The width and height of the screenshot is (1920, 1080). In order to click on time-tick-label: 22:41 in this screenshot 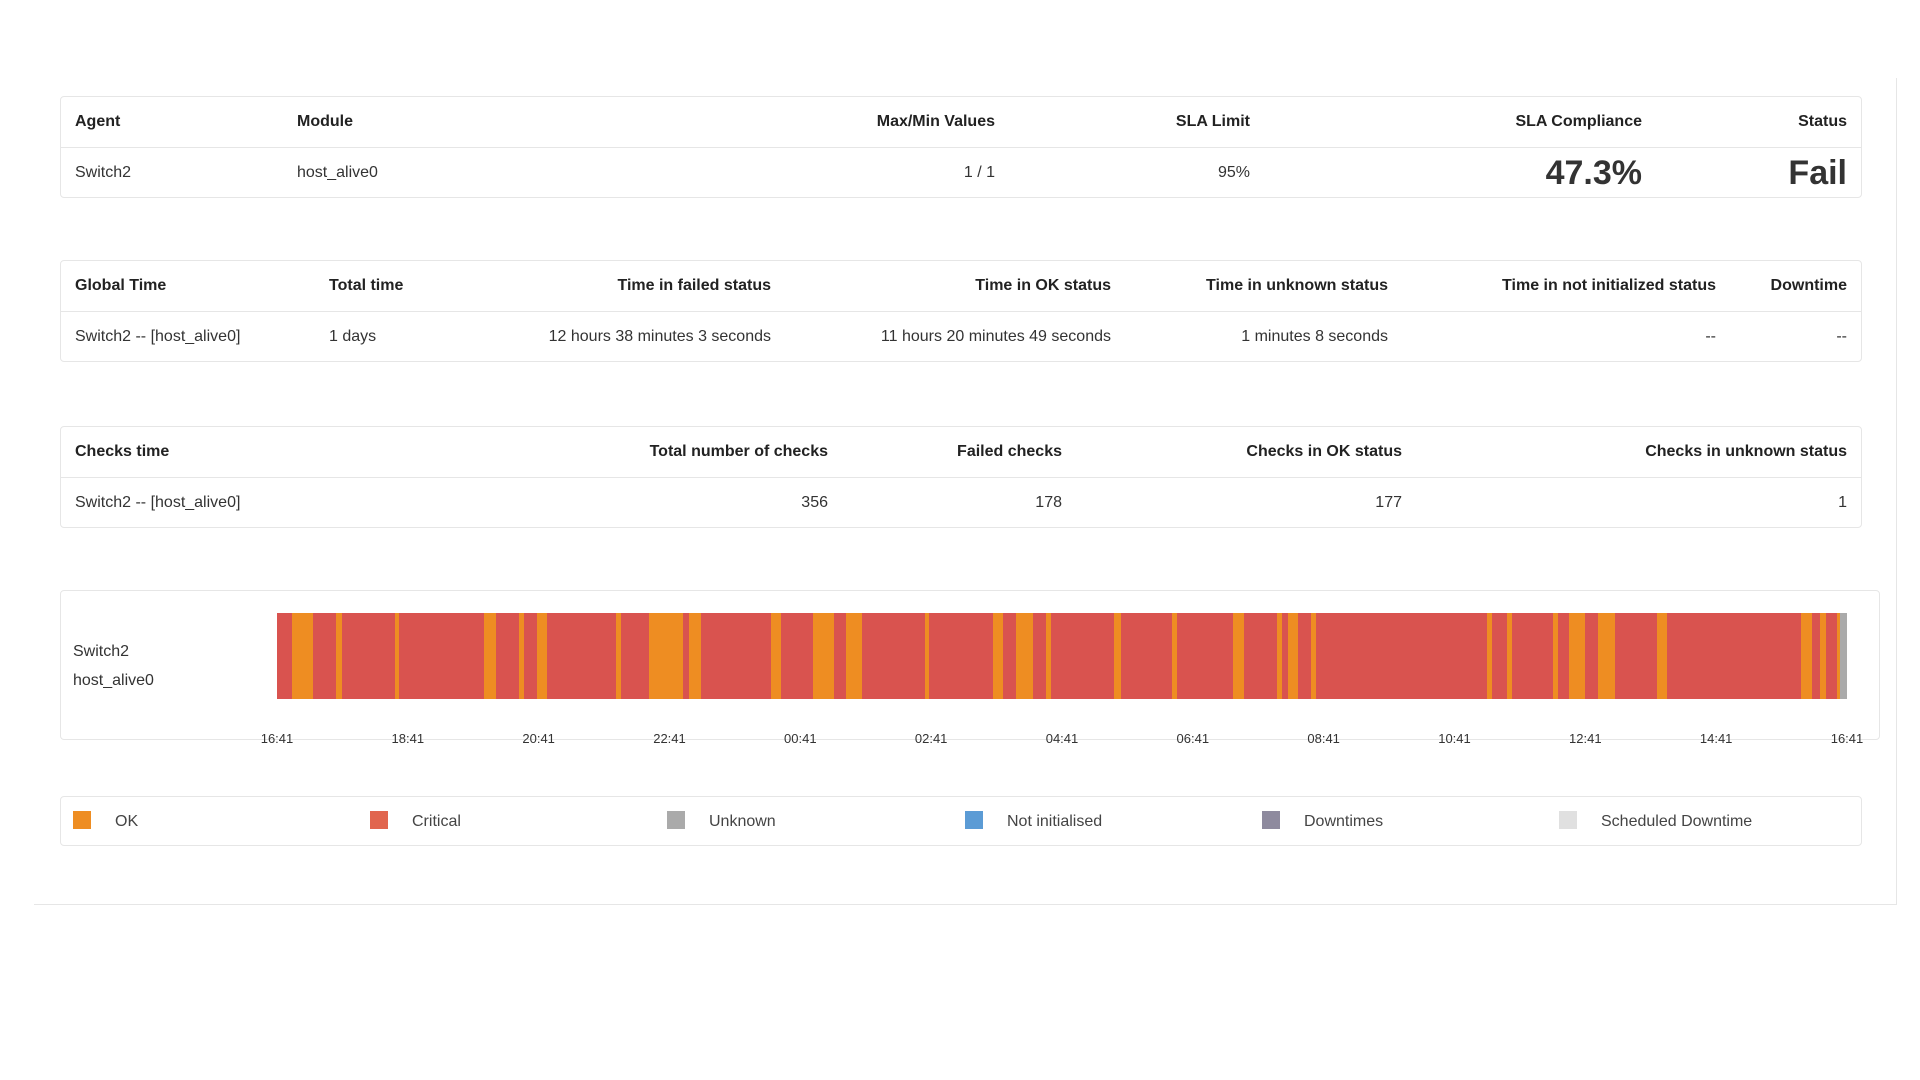, I will do `click(669, 738)`.